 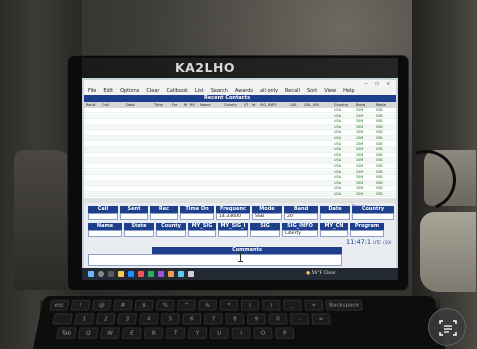 I want to click on keyboard-key: %, so click(x=165, y=305).